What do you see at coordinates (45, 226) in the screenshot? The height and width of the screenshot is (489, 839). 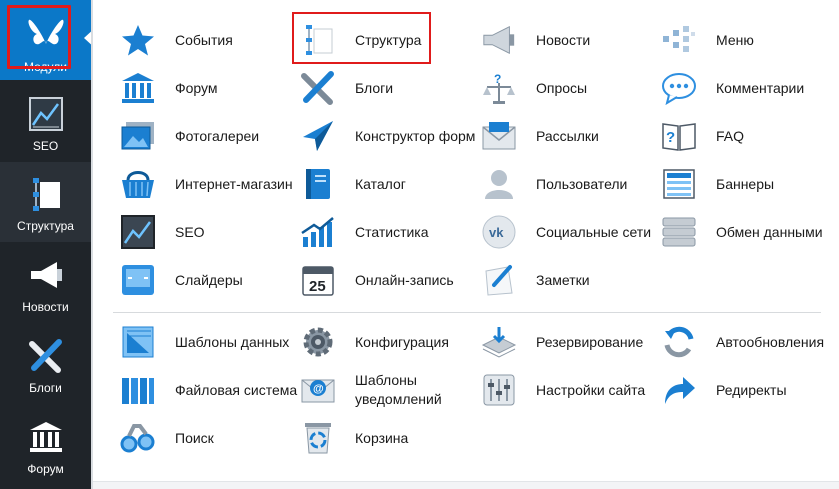 I see `sidebar-item-label: Структура` at bounding box center [45, 226].